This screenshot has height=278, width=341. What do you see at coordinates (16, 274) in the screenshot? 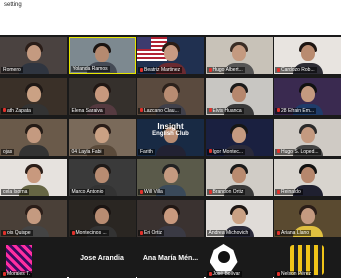
I see `participant-name-label: Morales T.` at bounding box center [16, 274].